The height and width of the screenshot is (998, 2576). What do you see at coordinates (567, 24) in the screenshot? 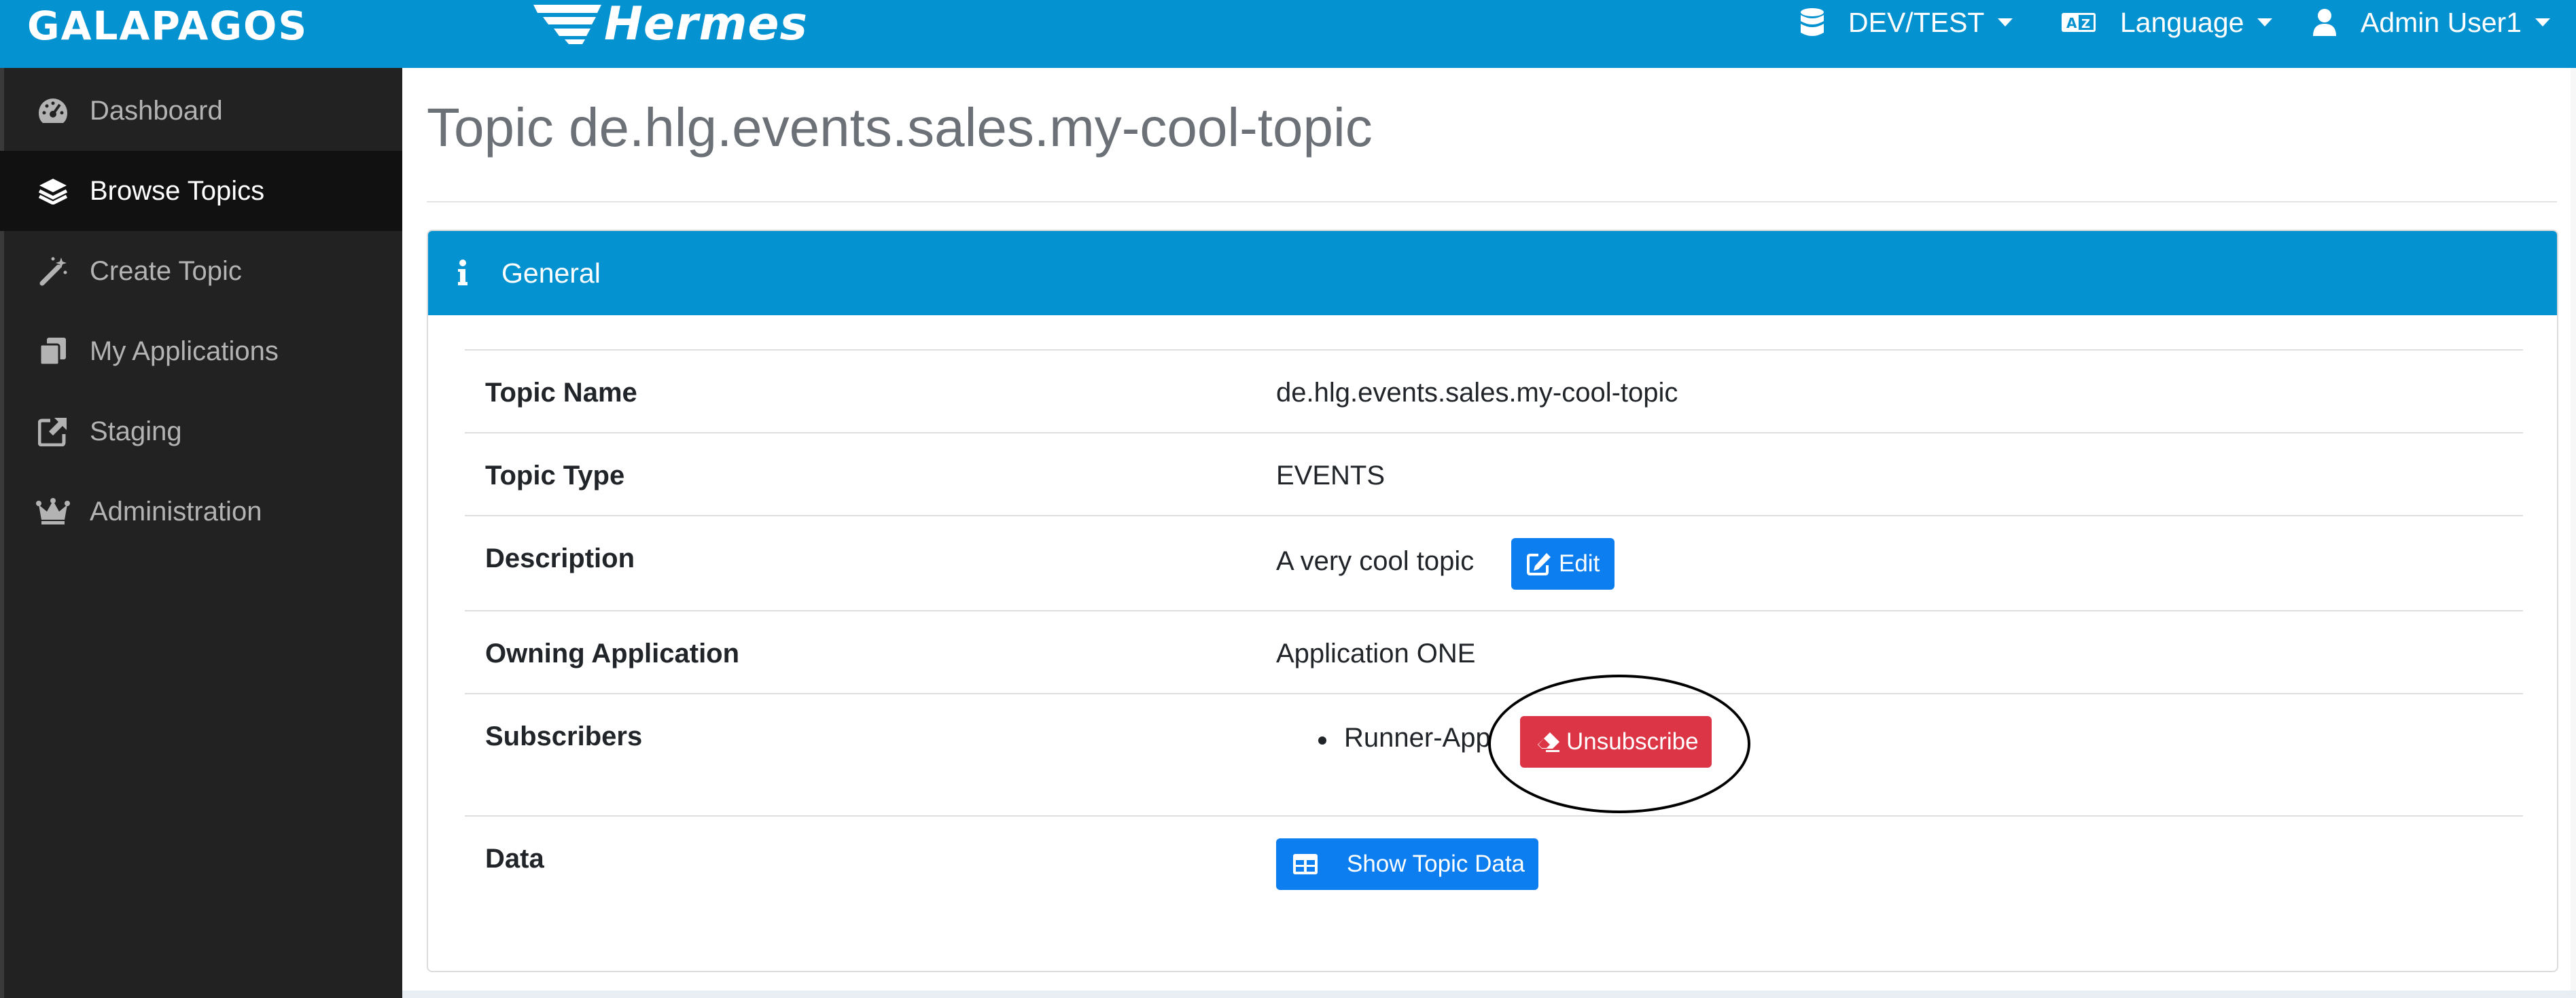
I see `wings-icon` at bounding box center [567, 24].